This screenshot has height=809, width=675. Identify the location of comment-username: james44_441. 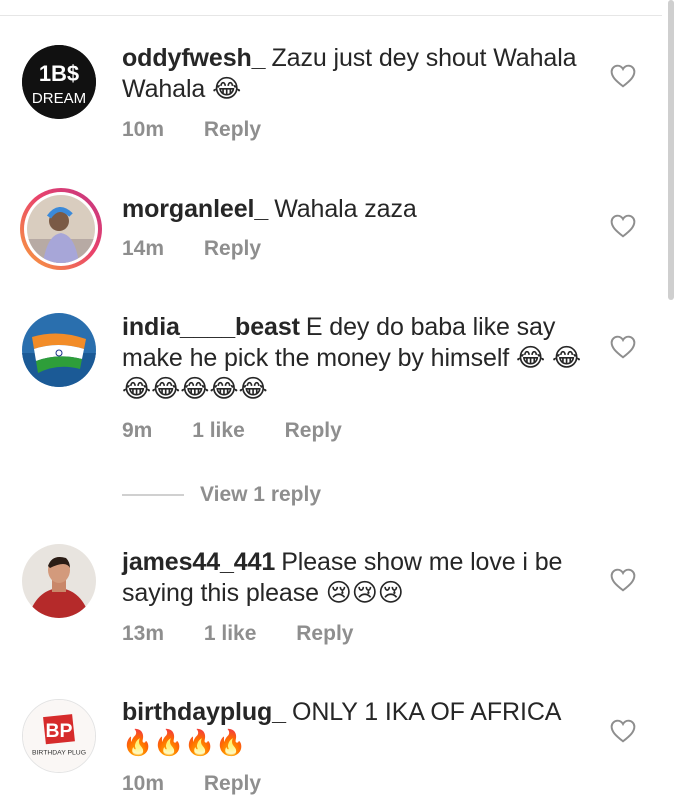
(198, 562).